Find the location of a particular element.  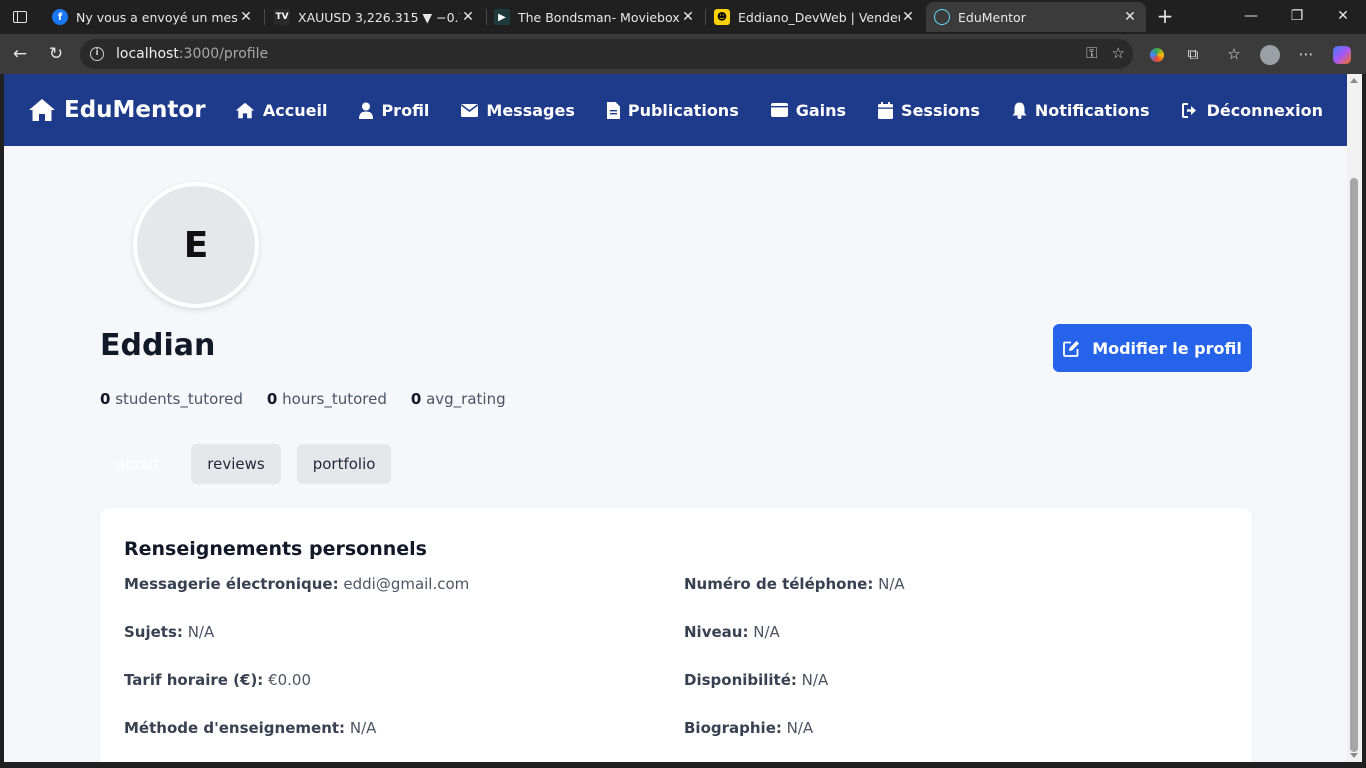

minimize-icon: — is located at coordinates (1251, 17).